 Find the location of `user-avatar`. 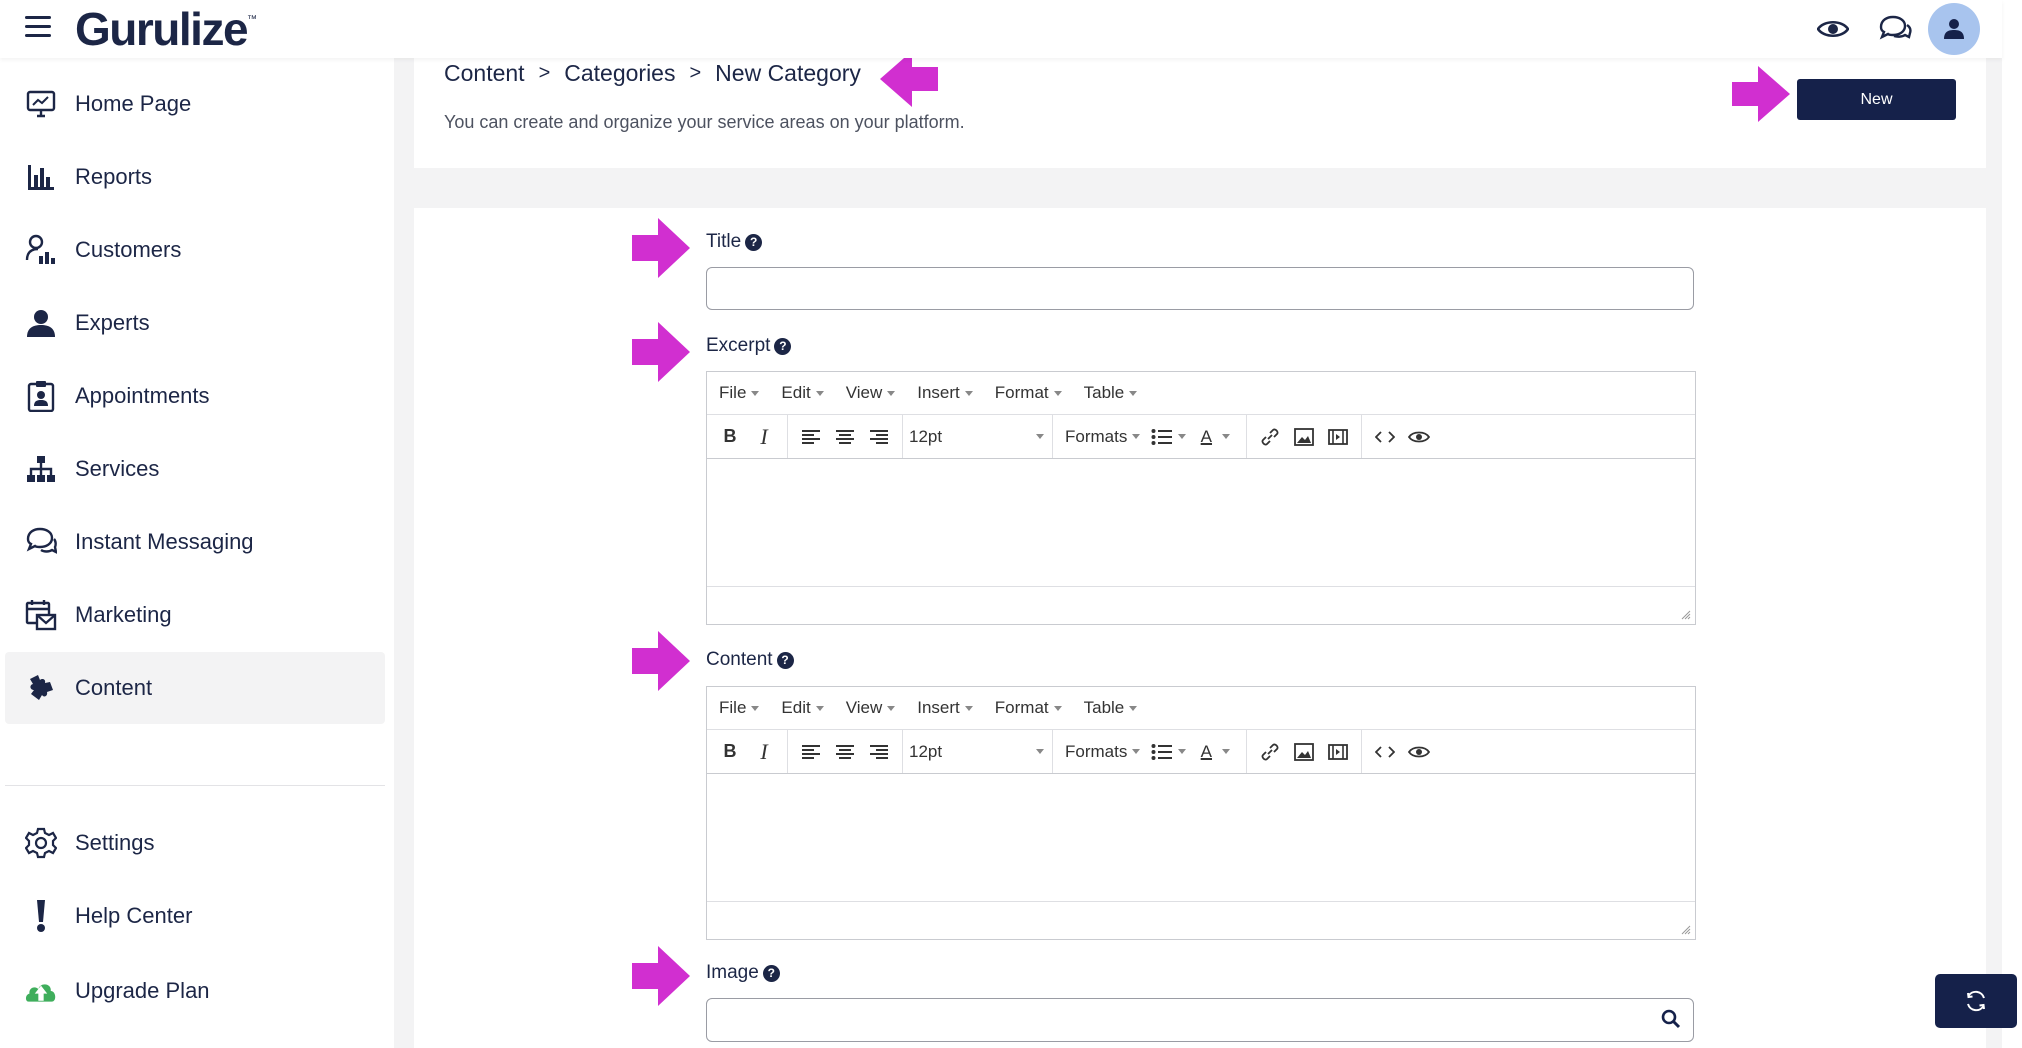

user-avatar is located at coordinates (1954, 29).